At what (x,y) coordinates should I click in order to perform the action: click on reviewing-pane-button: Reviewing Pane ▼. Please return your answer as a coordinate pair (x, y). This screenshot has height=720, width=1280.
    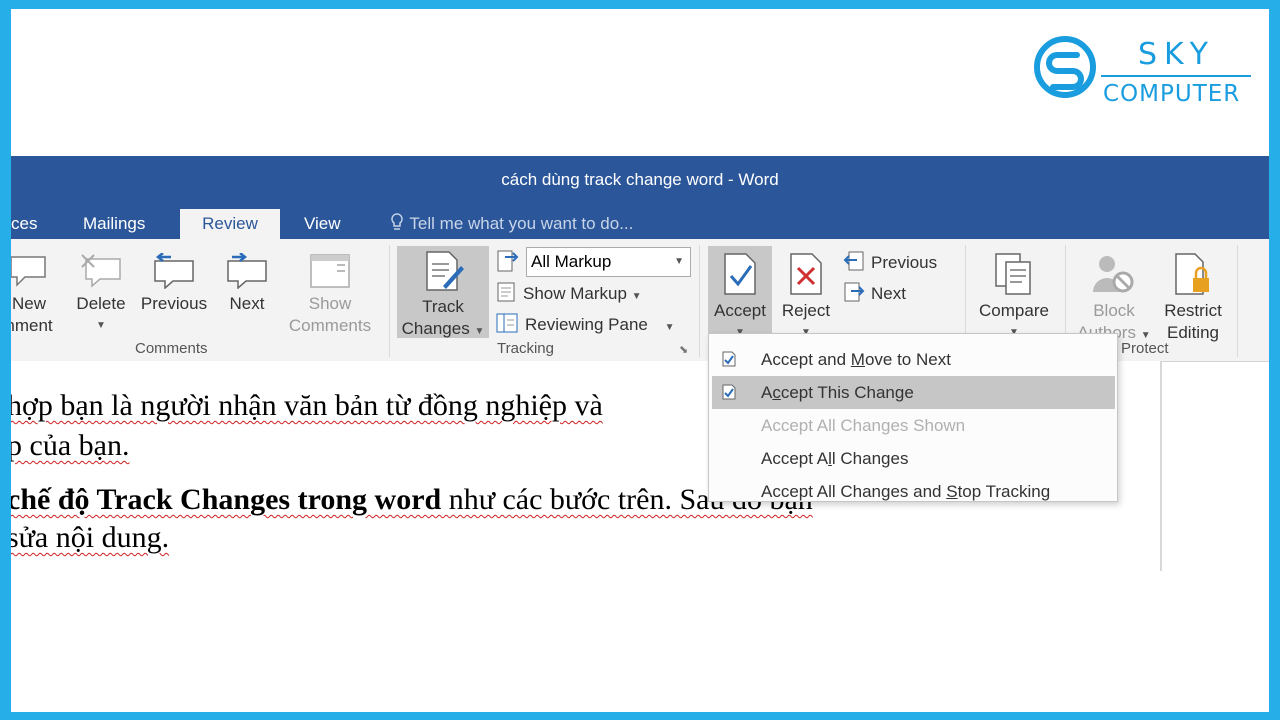
    Looking at the image, I should click on (585, 325).